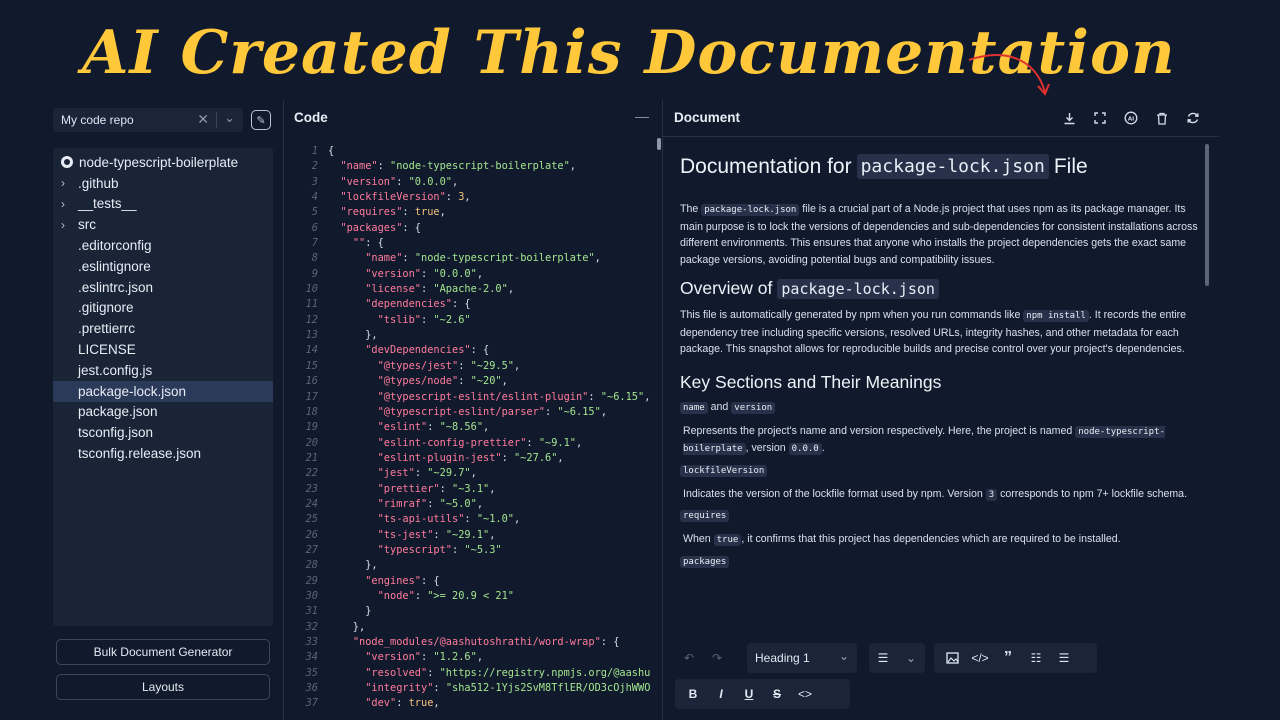  Describe the element at coordinates (371, 227) in the screenshot. I see `code-token: "packages"` at that location.